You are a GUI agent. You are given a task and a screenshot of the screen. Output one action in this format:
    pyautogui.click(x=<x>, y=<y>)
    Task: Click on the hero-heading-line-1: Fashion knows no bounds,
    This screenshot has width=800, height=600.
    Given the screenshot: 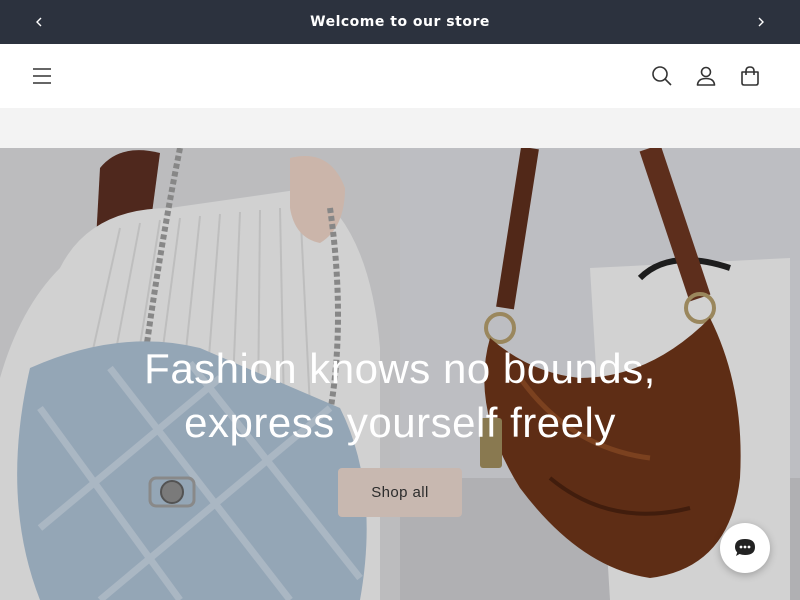 What is the action you would take?
    pyautogui.click(x=400, y=368)
    